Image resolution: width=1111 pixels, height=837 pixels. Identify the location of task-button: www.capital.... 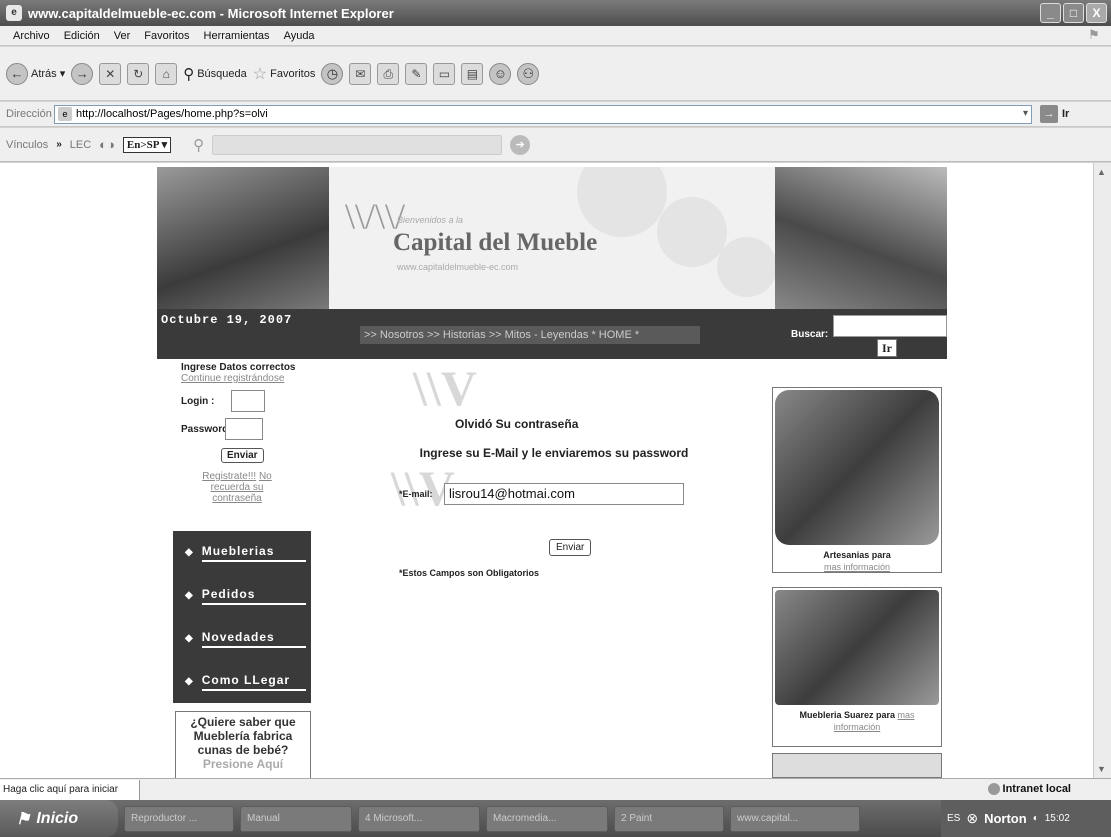
(795, 818).